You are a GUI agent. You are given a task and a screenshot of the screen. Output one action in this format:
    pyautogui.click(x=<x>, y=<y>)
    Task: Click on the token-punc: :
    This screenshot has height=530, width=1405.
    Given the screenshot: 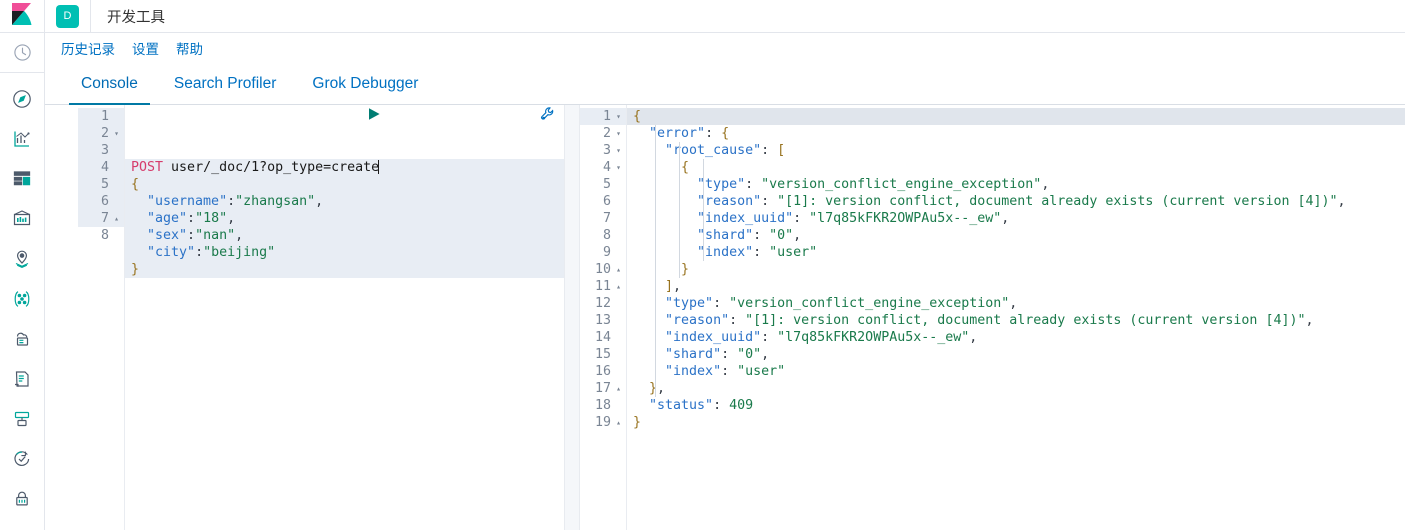 What is the action you would take?
    pyautogui.click(x=769, y=337)
    